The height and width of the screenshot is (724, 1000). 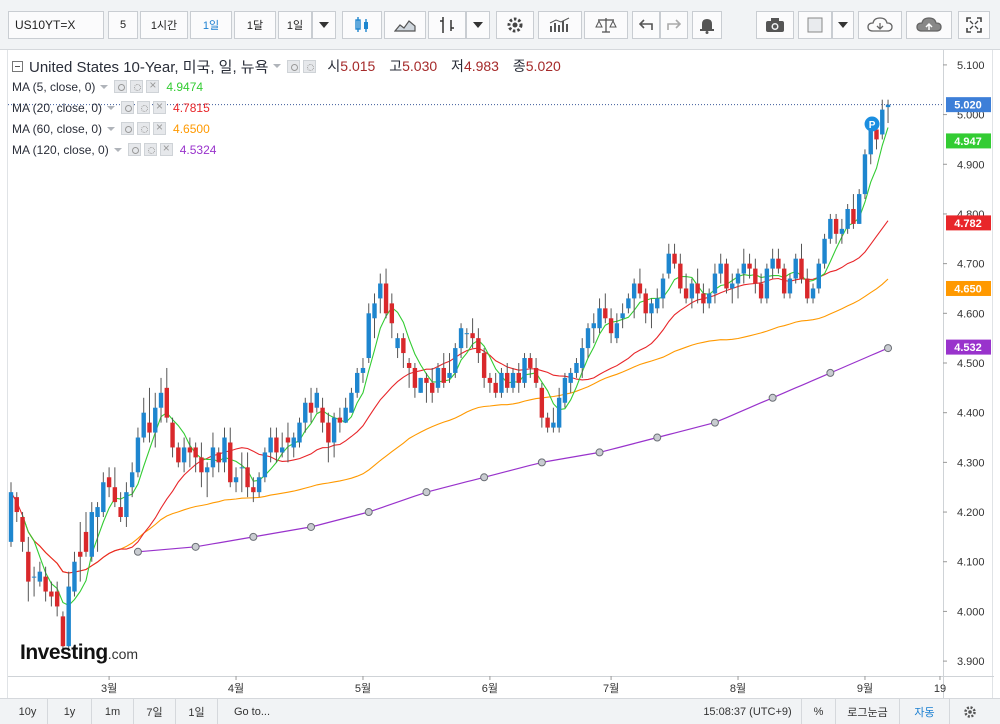 I want to click on log-label: 로그눈금, so click(x=867, y=712).